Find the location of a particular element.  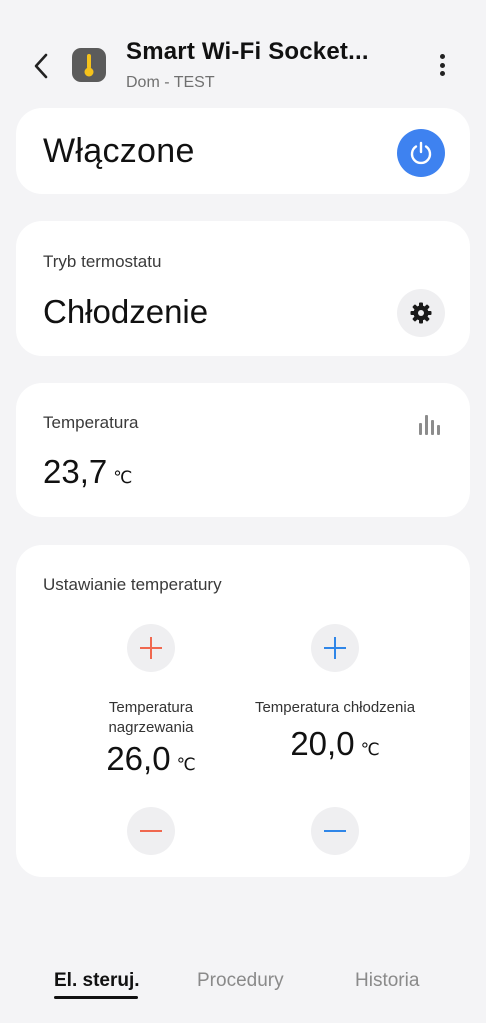

heating-decrease-button is located at coordinates (151, 831).